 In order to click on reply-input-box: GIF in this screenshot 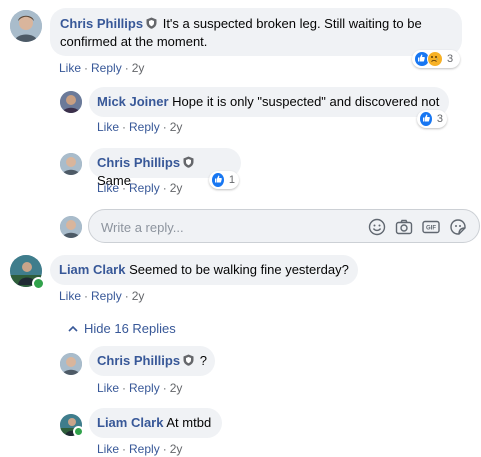, I will do `click(284, 226)`.